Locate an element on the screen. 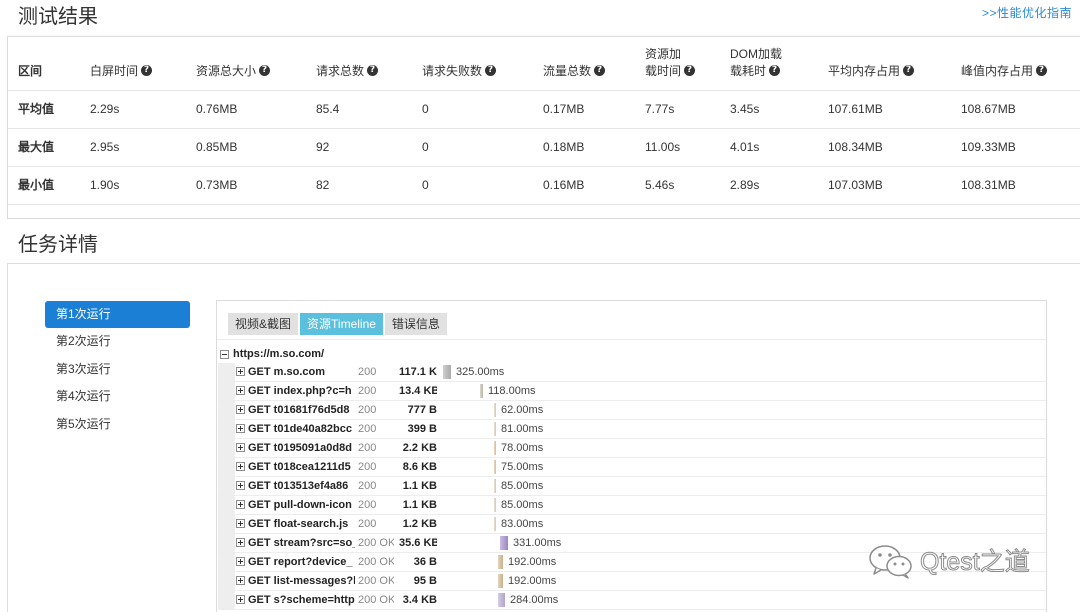 The width and height of the screenshot is (1080, 612). header-label-line: 载耗时 is located at coordinates (774, 71).